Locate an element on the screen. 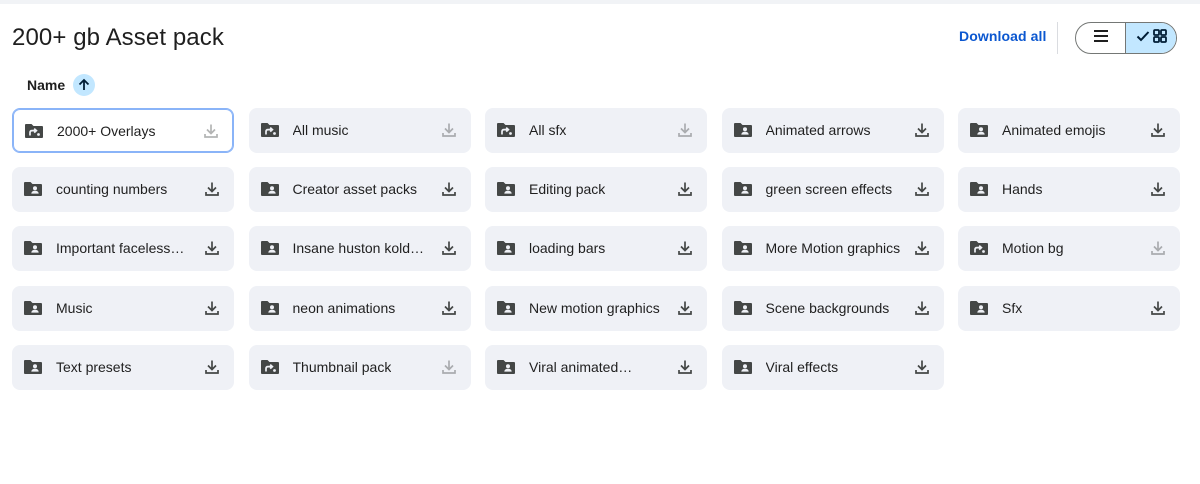  folder-name: Creator asset packs is located at coordinates (355, 189).